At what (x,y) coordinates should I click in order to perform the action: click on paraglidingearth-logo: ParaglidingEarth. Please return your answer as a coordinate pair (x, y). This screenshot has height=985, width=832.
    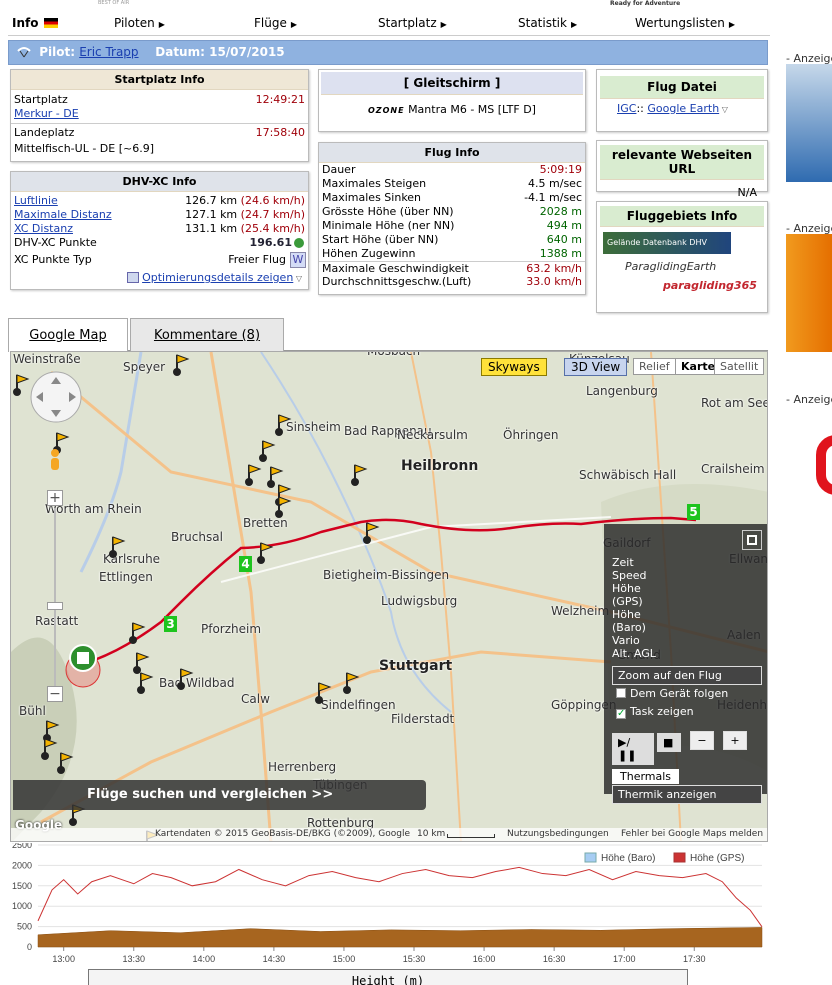
    Looking at the image, I should click on (696, 266).